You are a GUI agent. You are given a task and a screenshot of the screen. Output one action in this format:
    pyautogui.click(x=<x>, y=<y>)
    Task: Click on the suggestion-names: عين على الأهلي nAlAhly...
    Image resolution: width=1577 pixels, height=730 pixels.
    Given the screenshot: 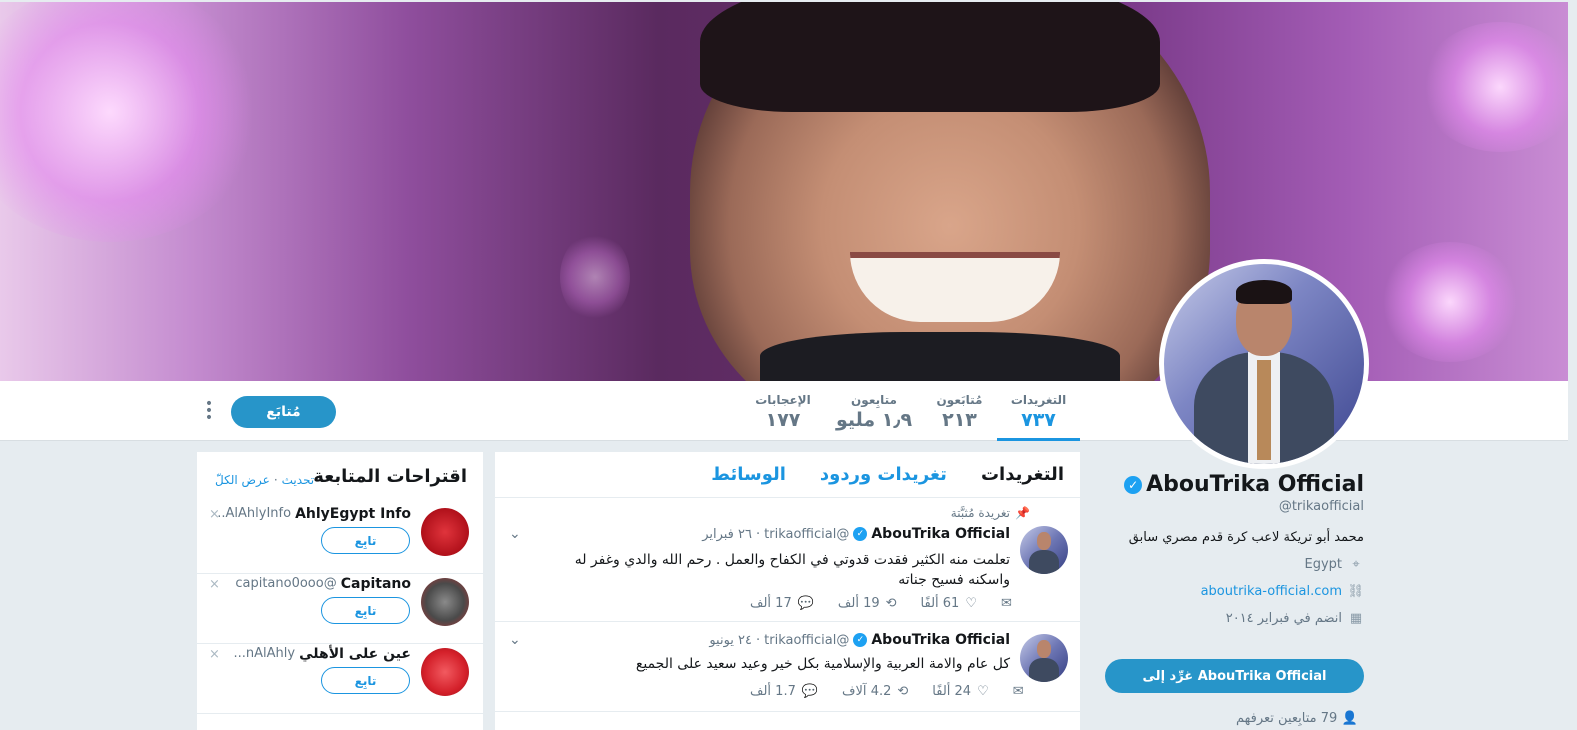 What is the action you would take?
    pyautogui.click(x=322, y=654)
    